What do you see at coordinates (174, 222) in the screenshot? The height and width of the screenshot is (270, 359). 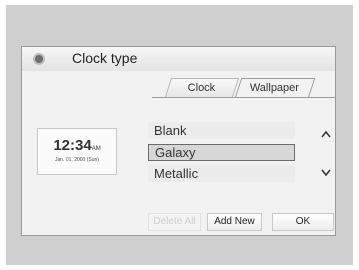 I see `delete-all-button: Delete All` at bounding box center [174, 222].